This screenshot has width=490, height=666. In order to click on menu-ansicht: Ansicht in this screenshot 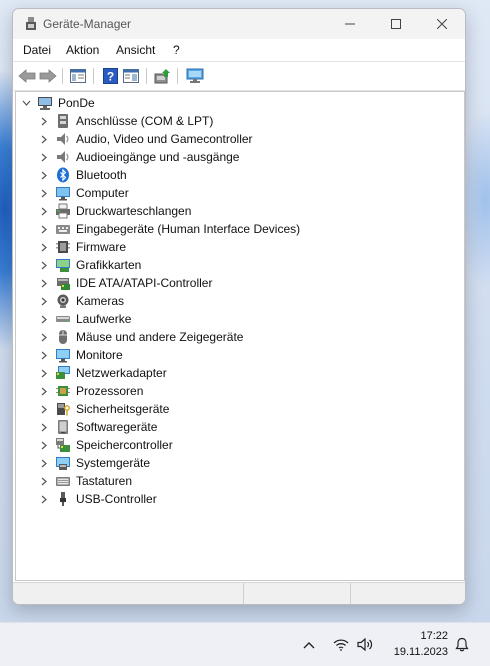, I will do `click(135, 50)`.